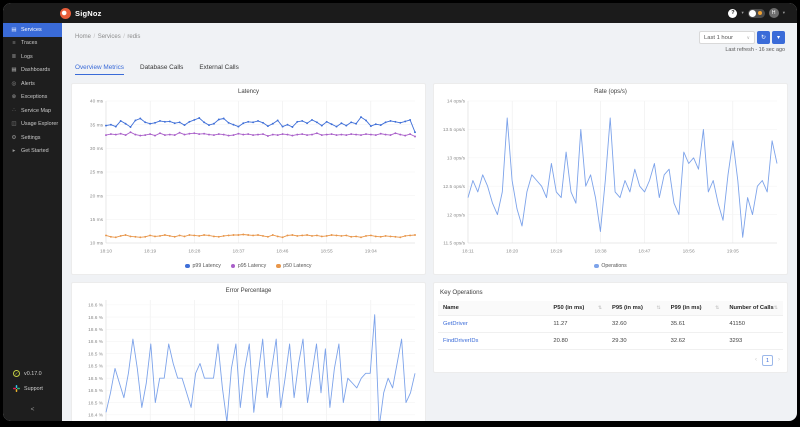 The image size is (800, 427). What do you see at coordinates (96, 354) in the screenshot?
I see `svg-text: 18.5 %` at bounding box center [96, 354].